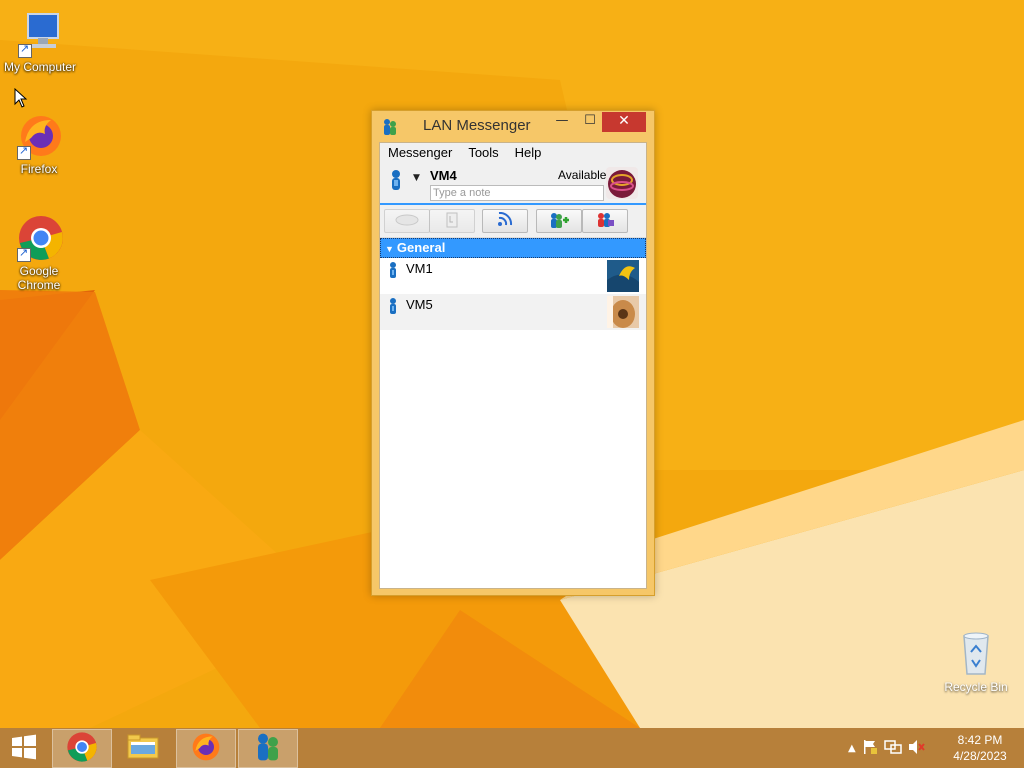  What do you see at coordinates (562, 122) in the screenshot?
I see `minimize-button: —` at bounding box center [562, 122].